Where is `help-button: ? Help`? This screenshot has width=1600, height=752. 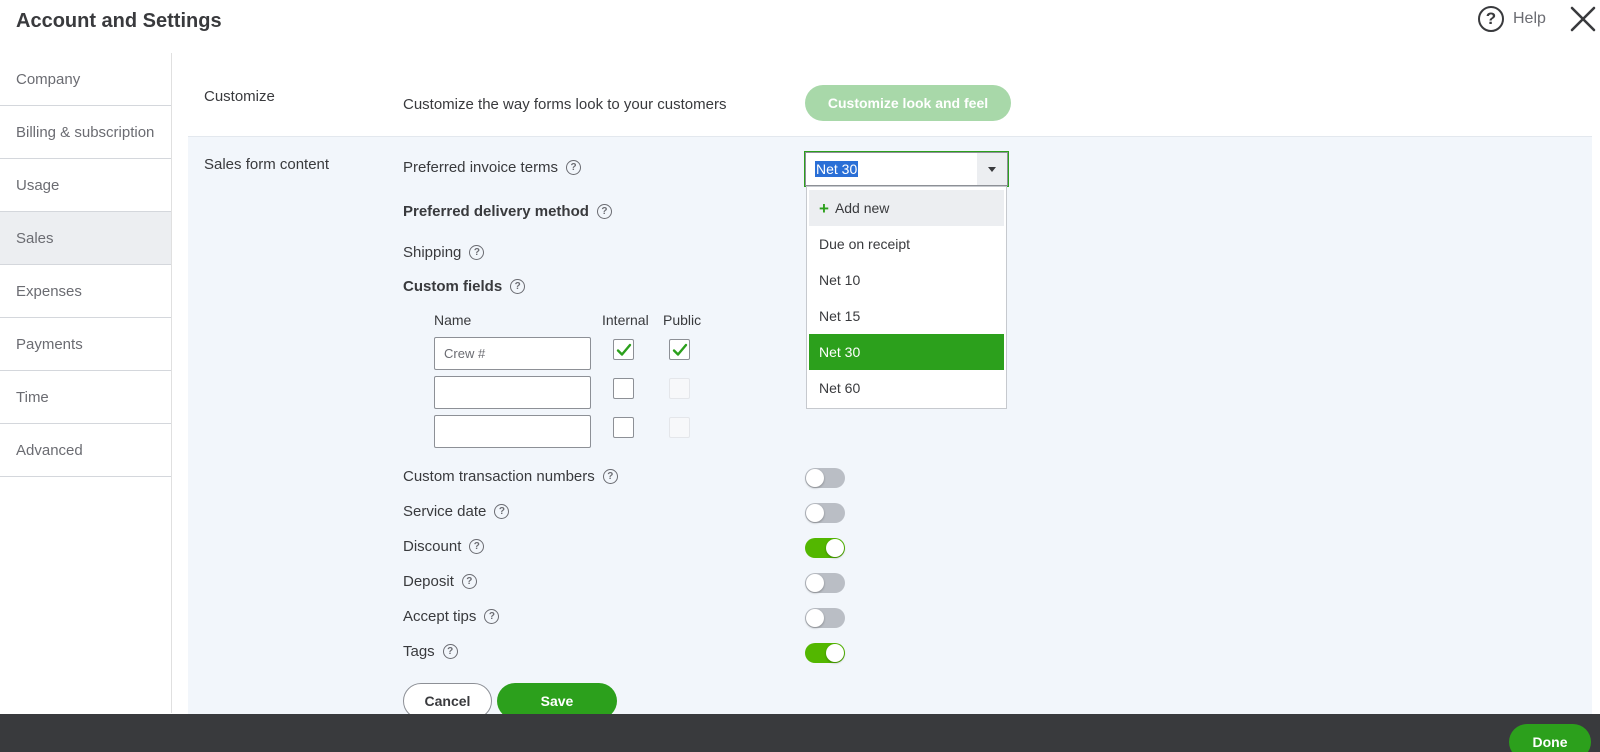
help-button: ? Help is located at coordinates (1512, 19).